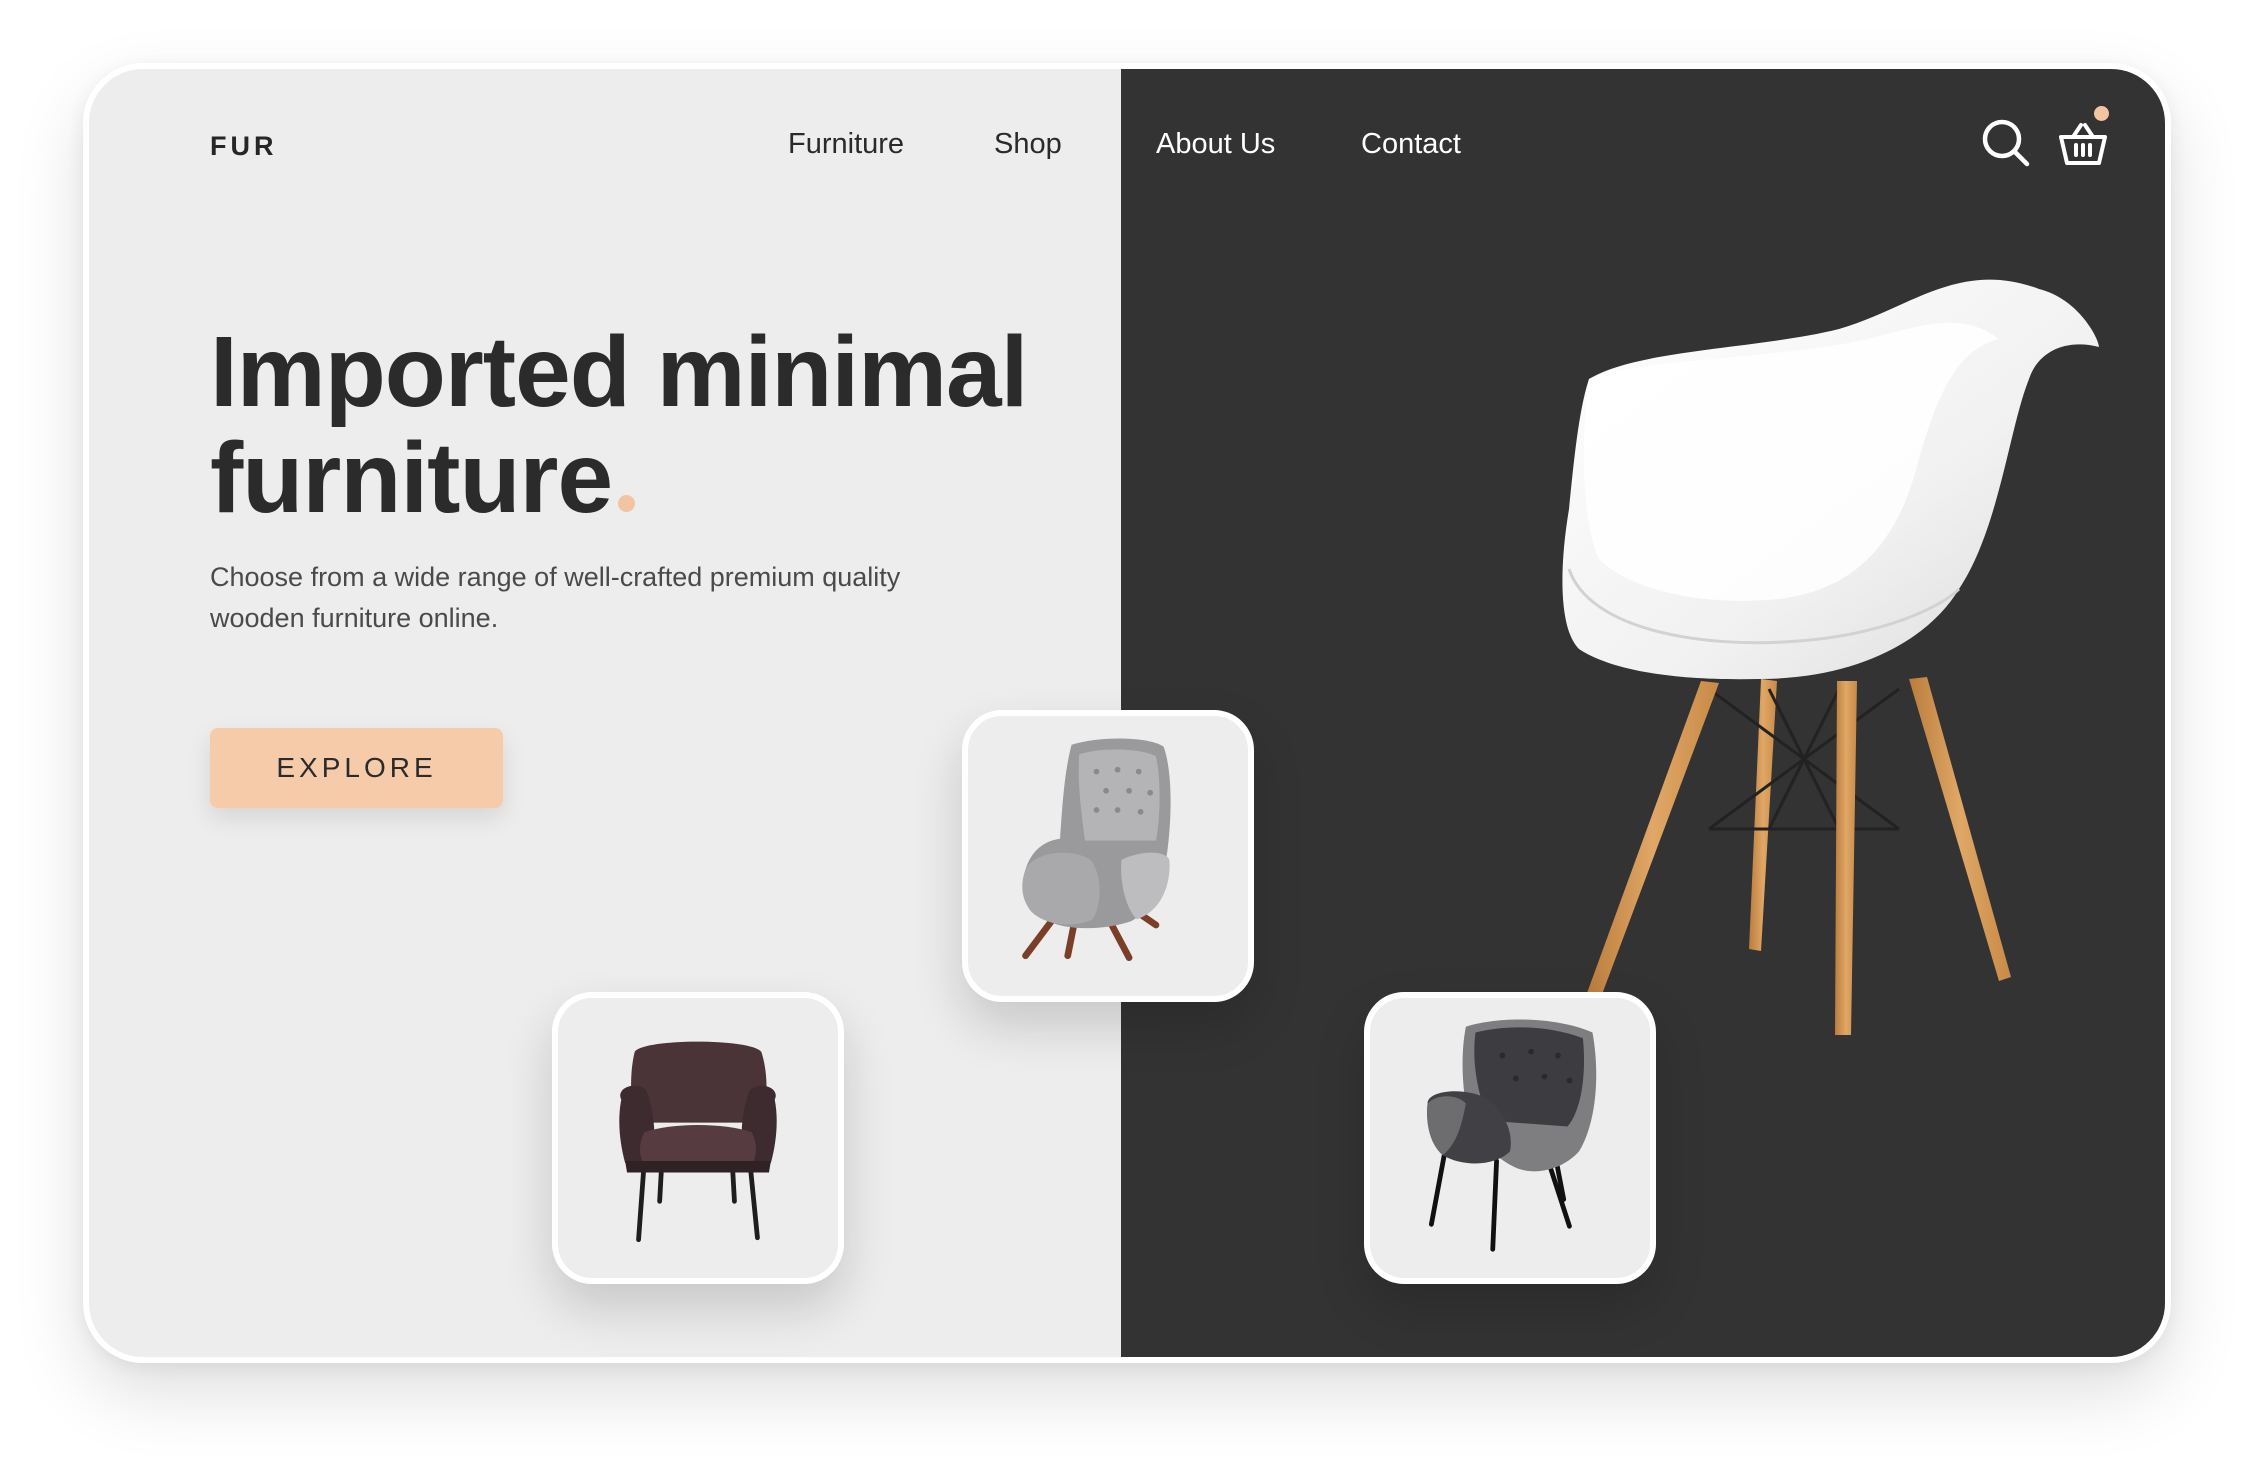 Image resolution: width=2254 pixels, height=1462 pixels. Describe the element at coordinates (2083, 143) in the screenshot. I see `basket-icon` at that location.